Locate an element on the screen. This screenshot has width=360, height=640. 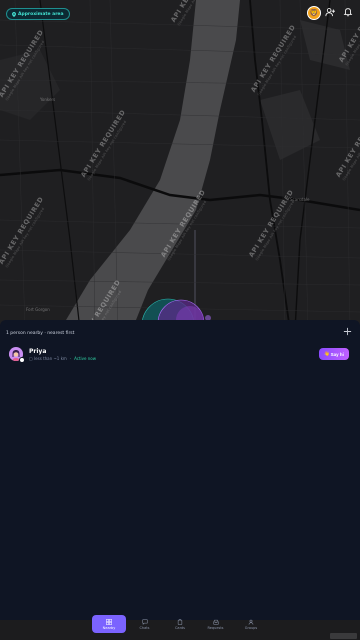
grid-icon is located at coordinates (109, 621).